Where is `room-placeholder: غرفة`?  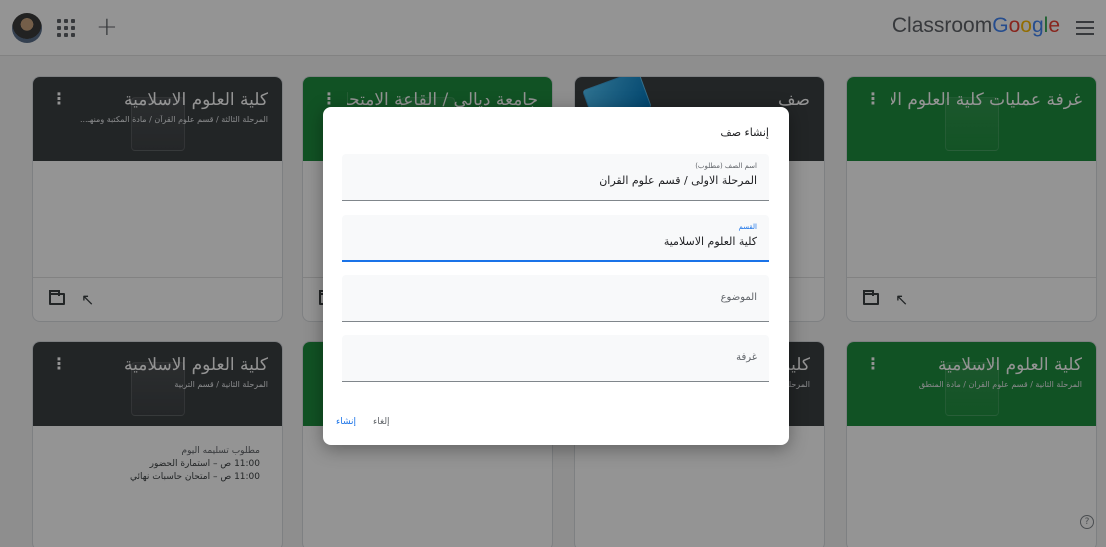
room-placeholder: غرفة is located at coordinates (746, 357).